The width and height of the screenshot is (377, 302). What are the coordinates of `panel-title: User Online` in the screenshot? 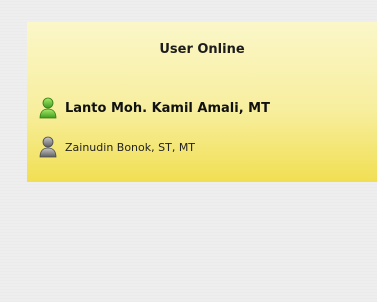 It's located at (202, 49).